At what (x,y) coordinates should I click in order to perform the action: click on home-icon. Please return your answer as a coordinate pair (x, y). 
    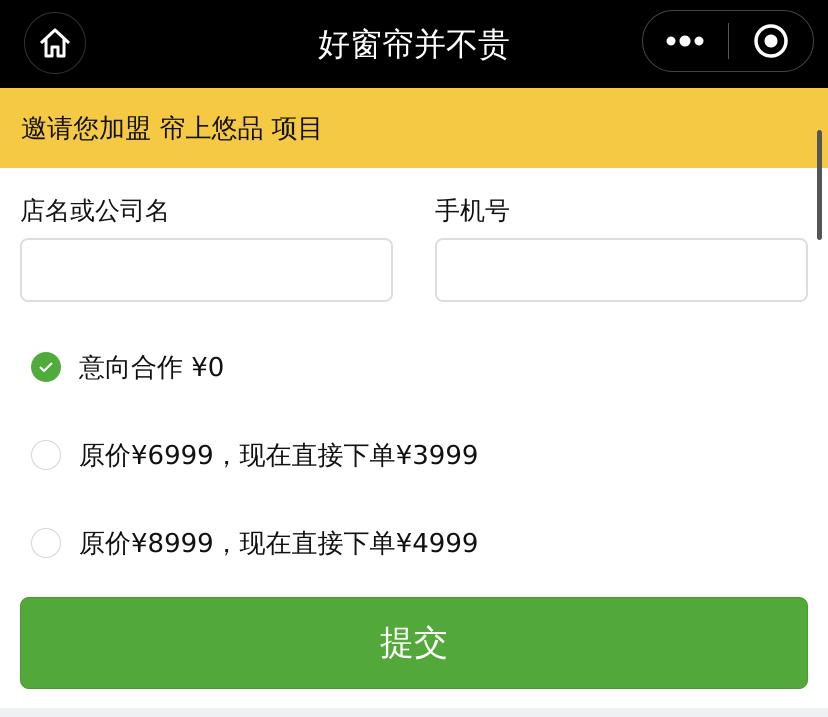
    Looking at the image, I should click on (55, 43).